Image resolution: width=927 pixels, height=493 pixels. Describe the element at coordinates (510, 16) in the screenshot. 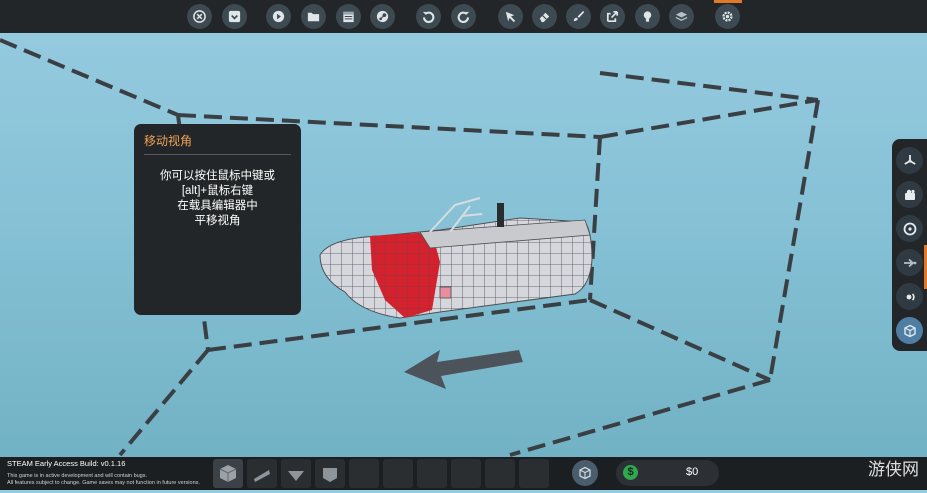

I see `cursor-icon` at that location.